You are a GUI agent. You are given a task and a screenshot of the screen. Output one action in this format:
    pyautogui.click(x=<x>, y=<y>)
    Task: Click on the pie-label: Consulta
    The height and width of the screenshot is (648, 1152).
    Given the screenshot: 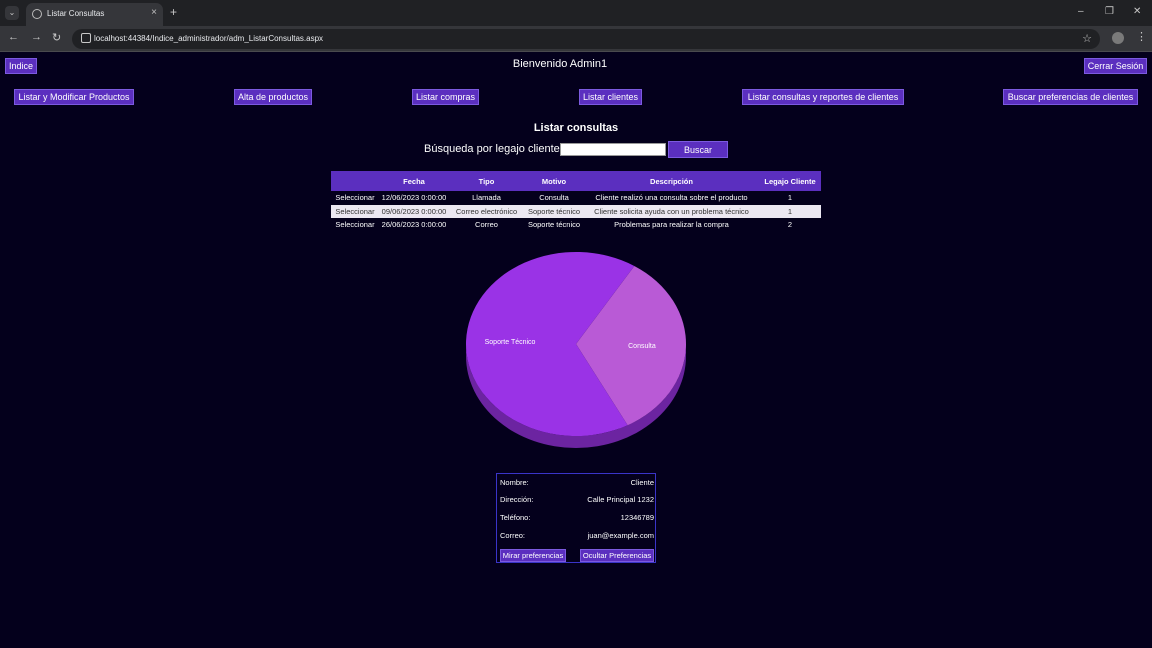 What is the action you would take?
    pyautogui.click(x=642, y=346)
    